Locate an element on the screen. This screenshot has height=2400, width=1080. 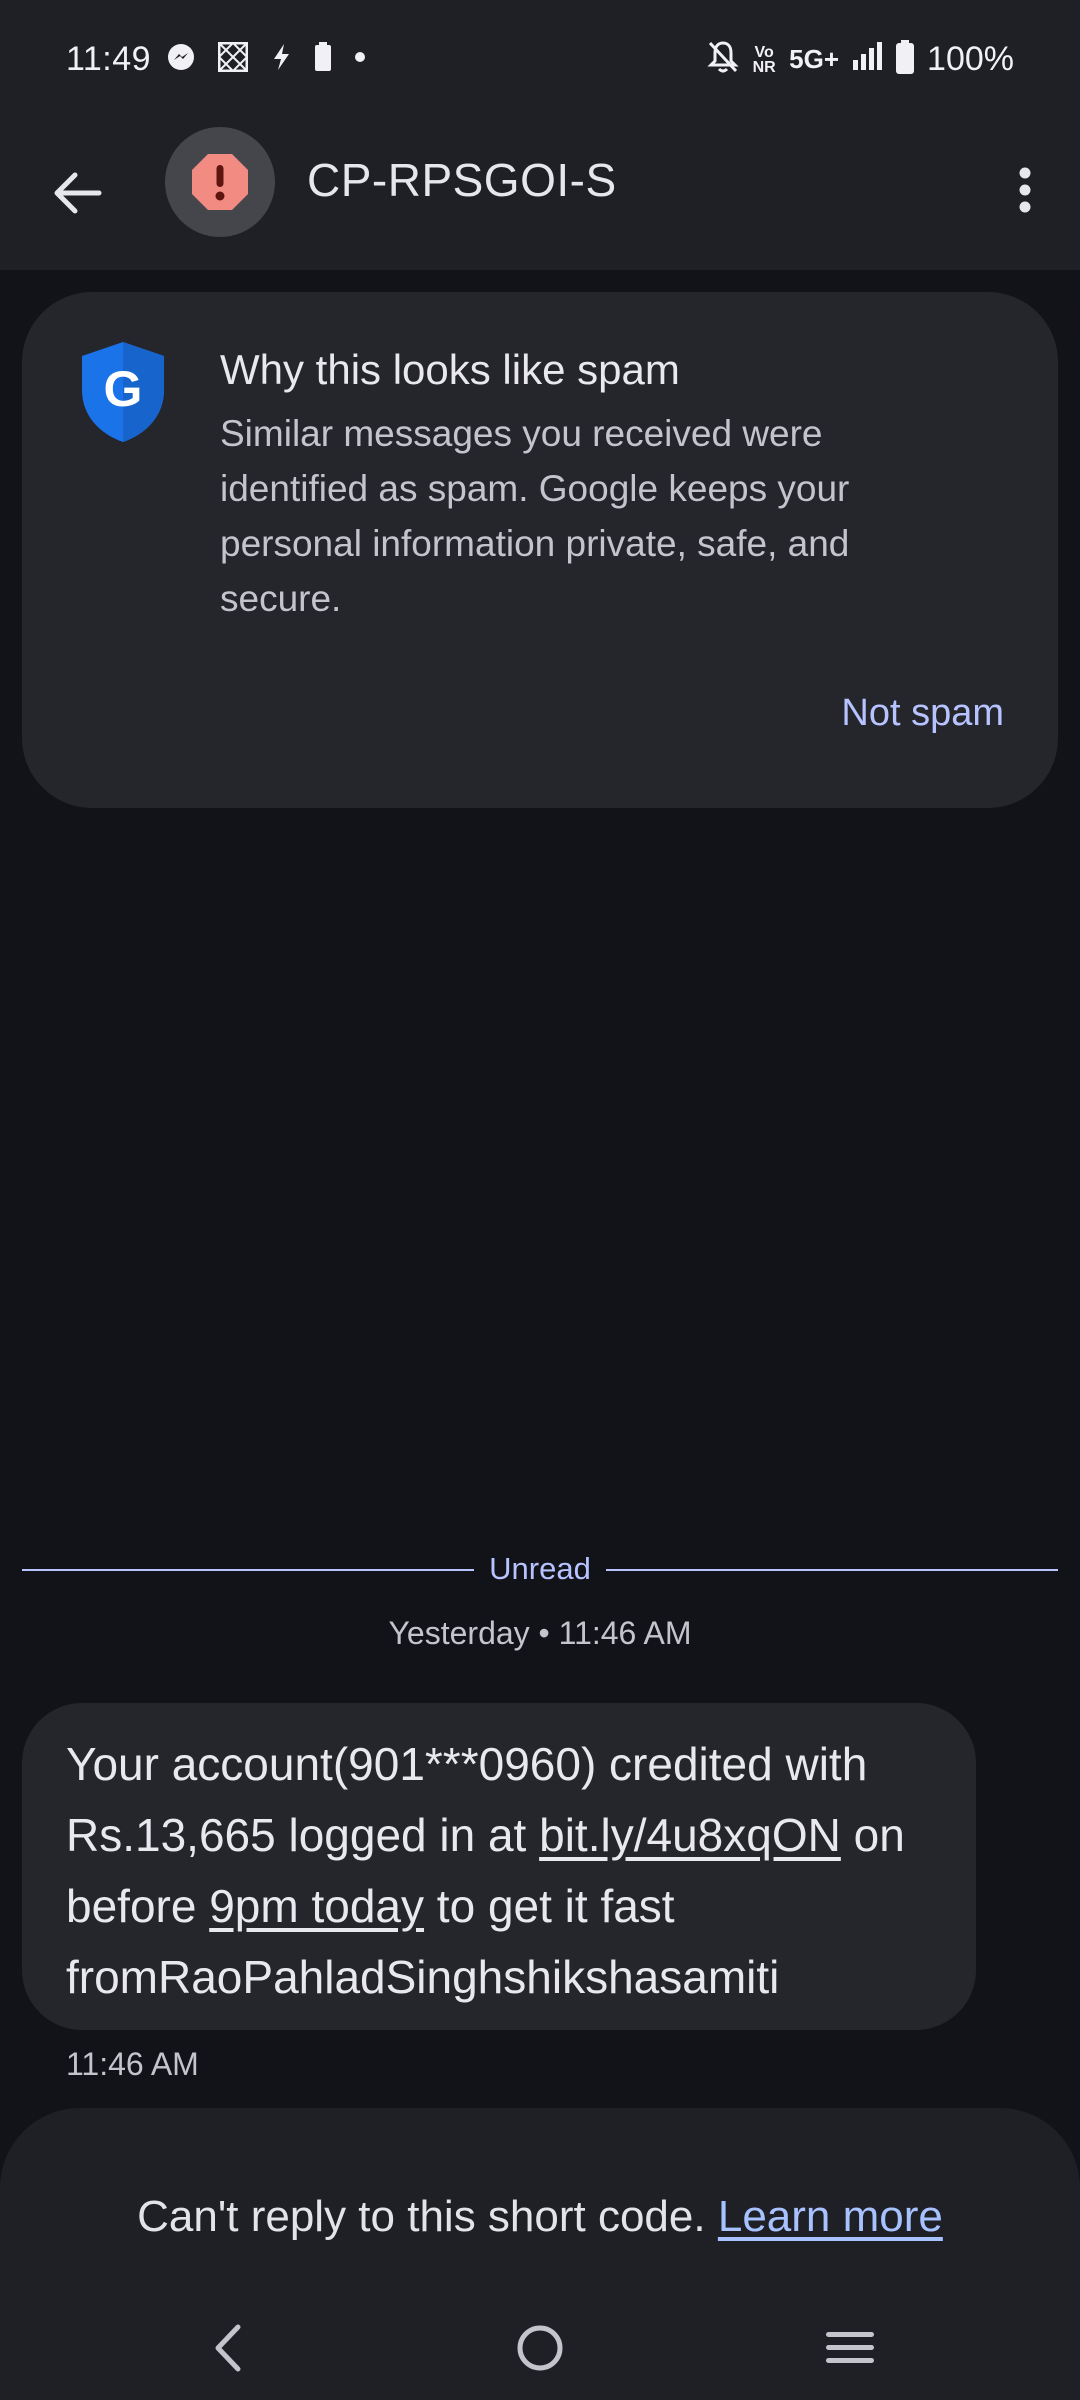
battery-small-icon is located at coordinates (323, 59).